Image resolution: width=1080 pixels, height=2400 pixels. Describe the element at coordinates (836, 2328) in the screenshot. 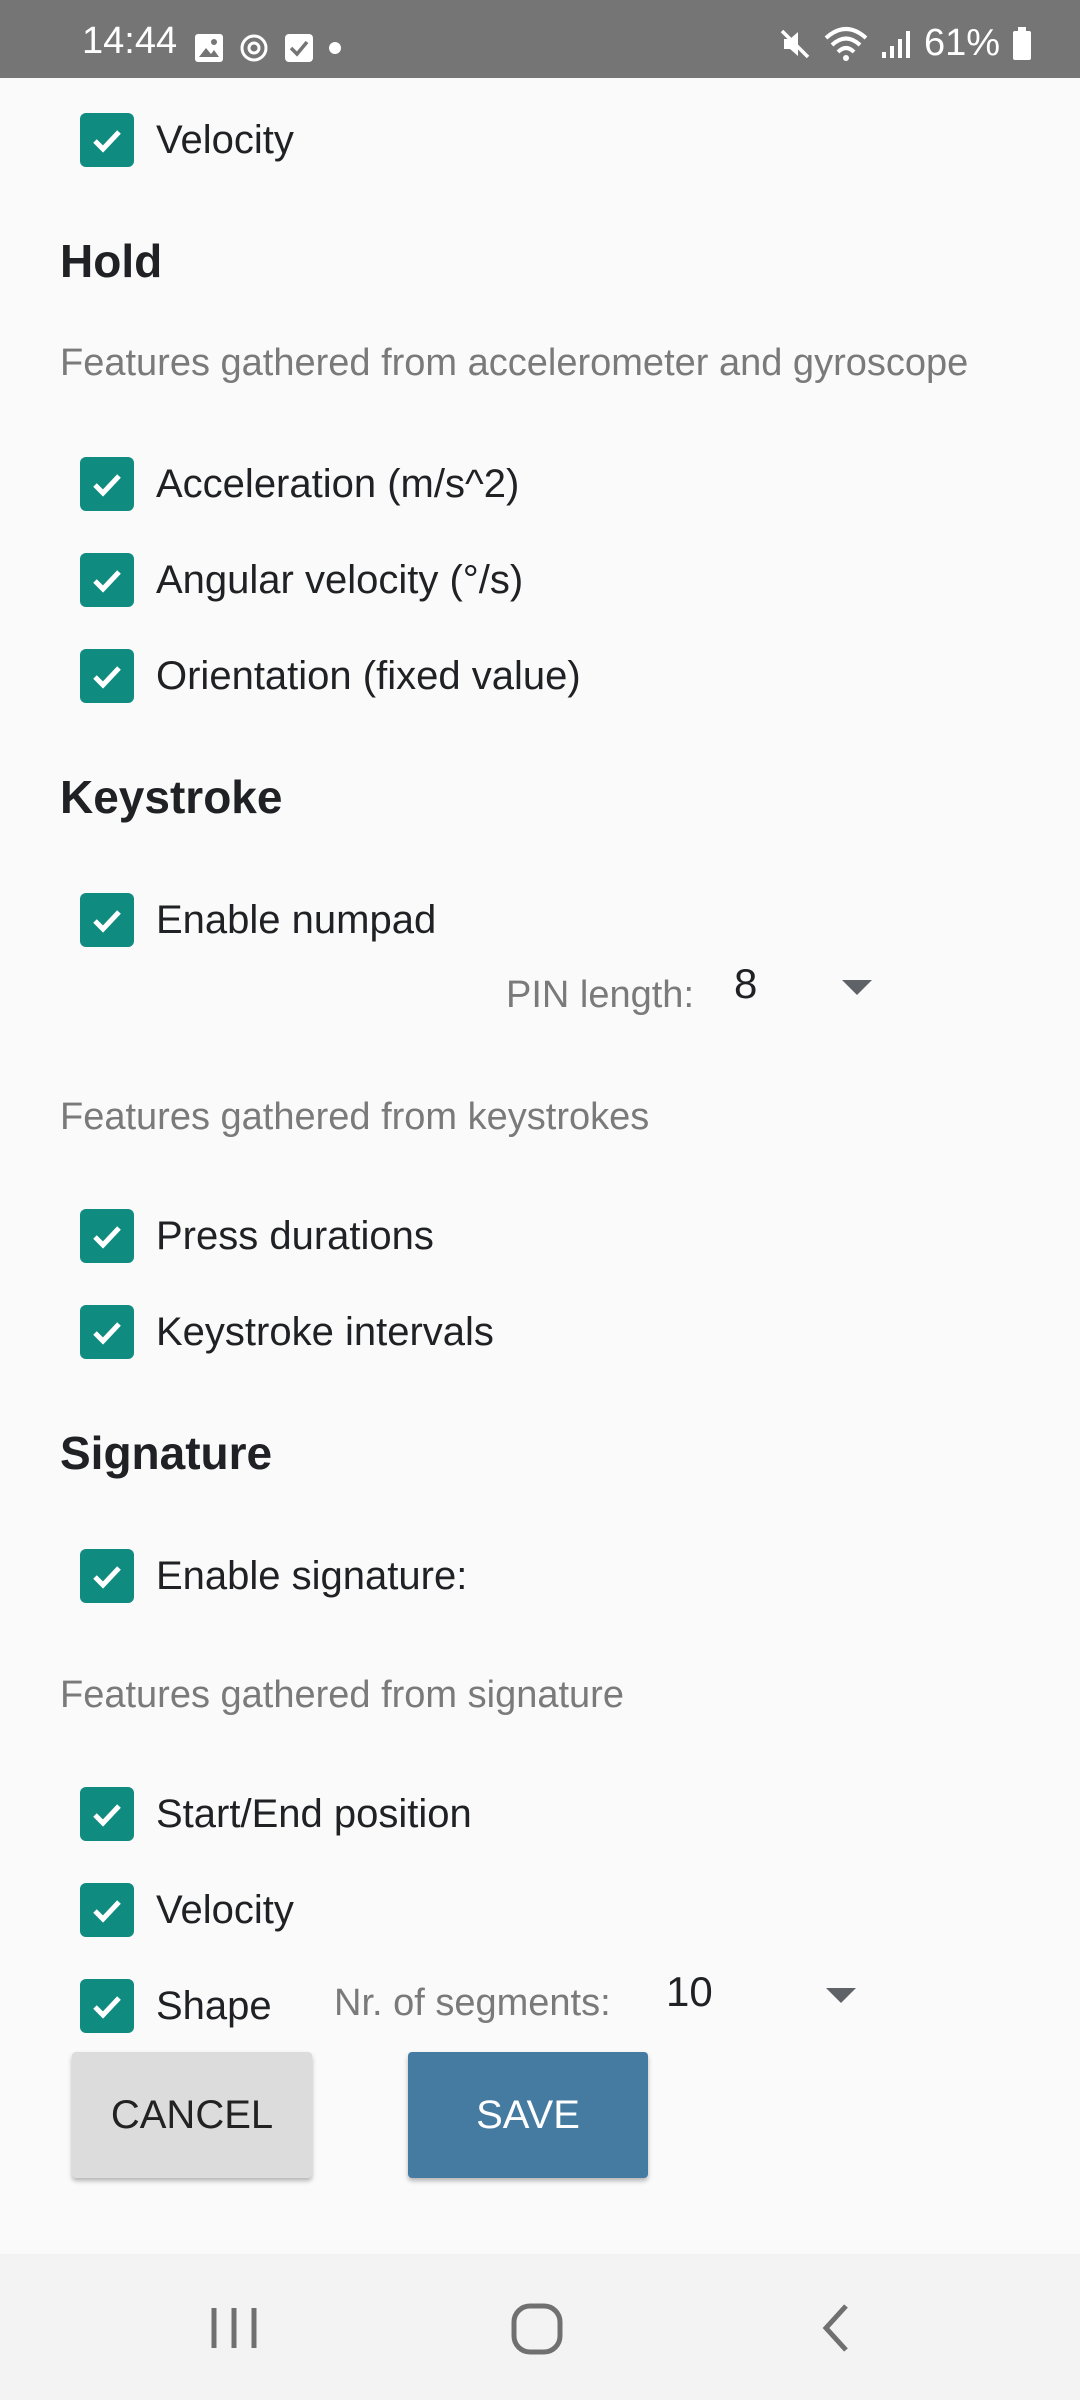

I see `back-icon` at that location.